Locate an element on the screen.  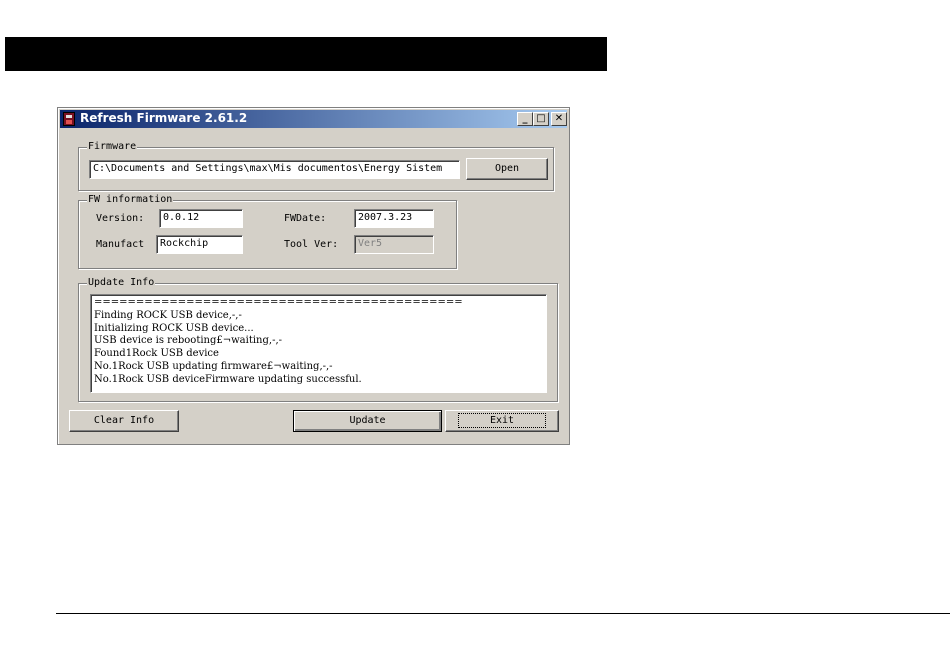
fw-information-group-label: FW information is located at coordinates (130, 200).